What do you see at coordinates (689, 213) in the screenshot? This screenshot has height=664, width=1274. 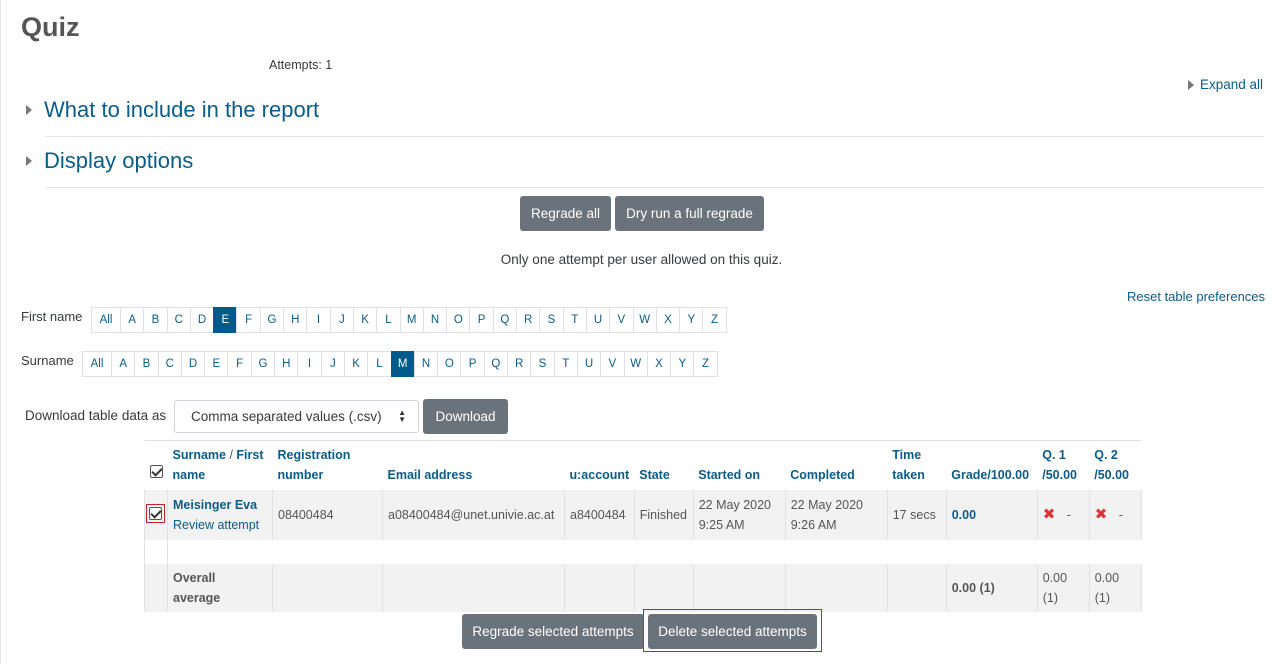 I see `dry-run-regrade-button: Dry run a full regrade` at bounding box center [689, 213].